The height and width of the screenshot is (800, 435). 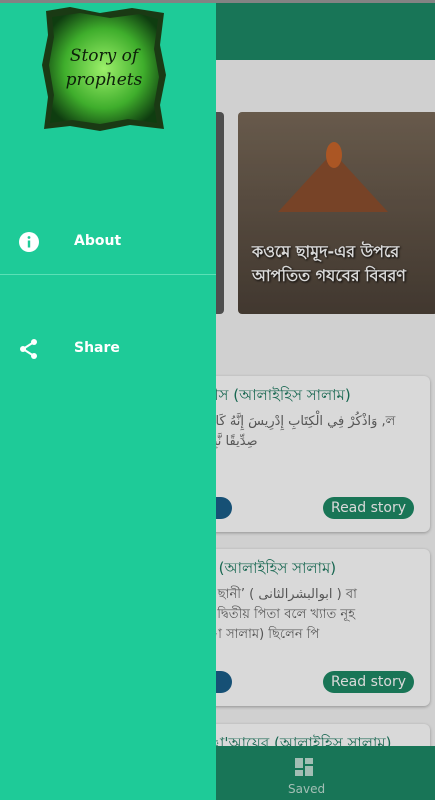 I want to click on drawer-item-label: About, so click(x=98, y=241).